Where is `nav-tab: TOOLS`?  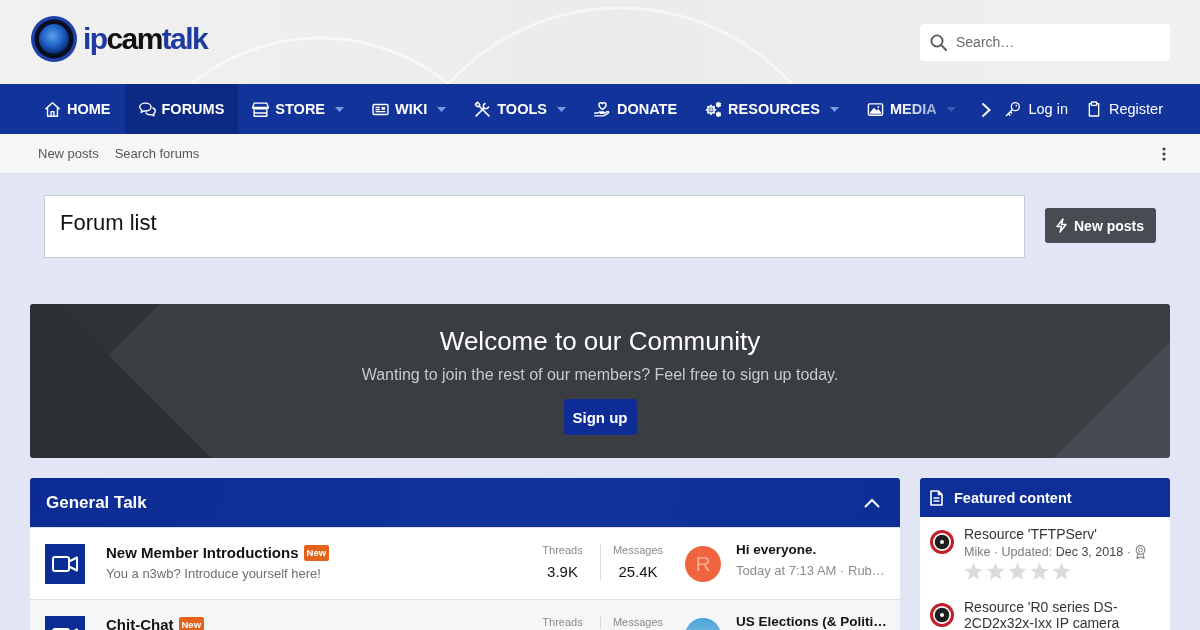 nav-tab: TOOLS is located at coordinates (520, 109).